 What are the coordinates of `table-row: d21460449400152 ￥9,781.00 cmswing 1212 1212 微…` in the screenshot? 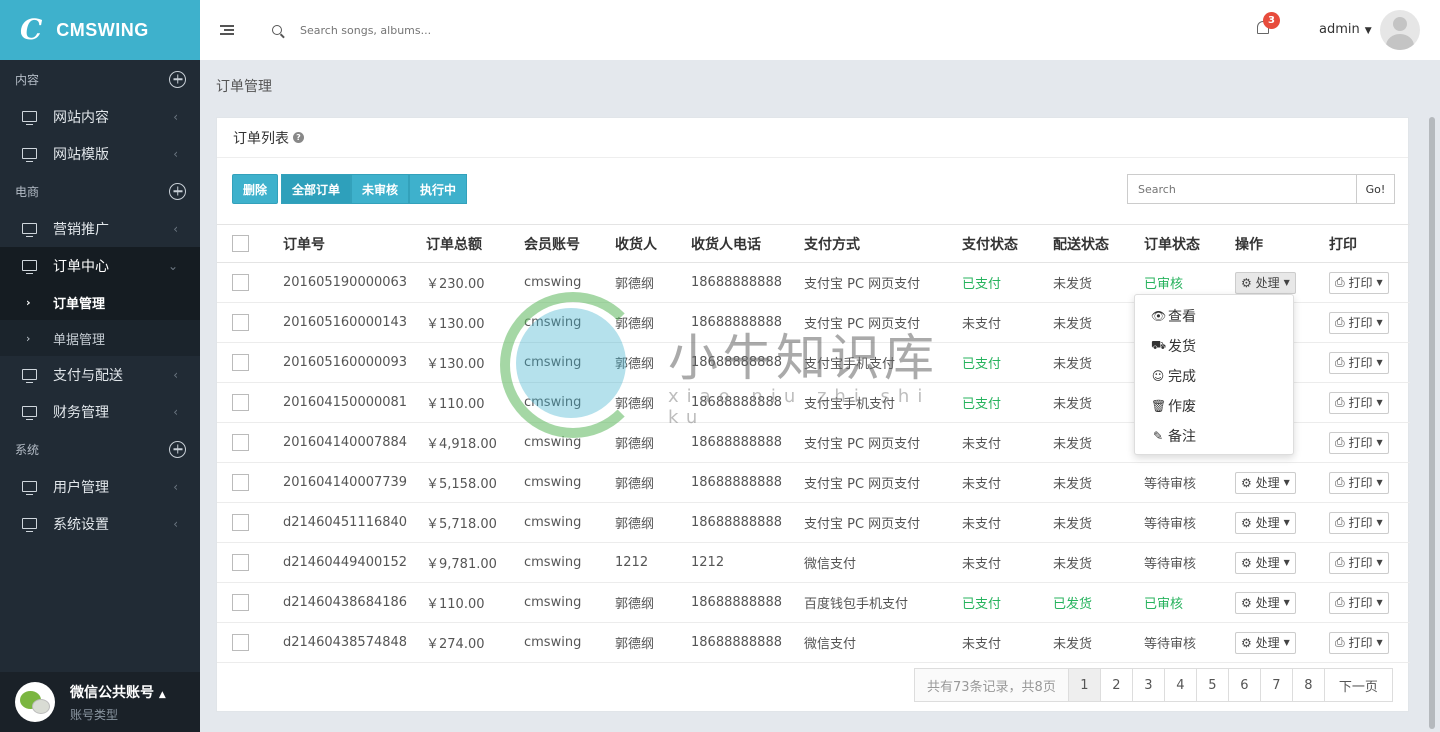 It's located at (813, 562).